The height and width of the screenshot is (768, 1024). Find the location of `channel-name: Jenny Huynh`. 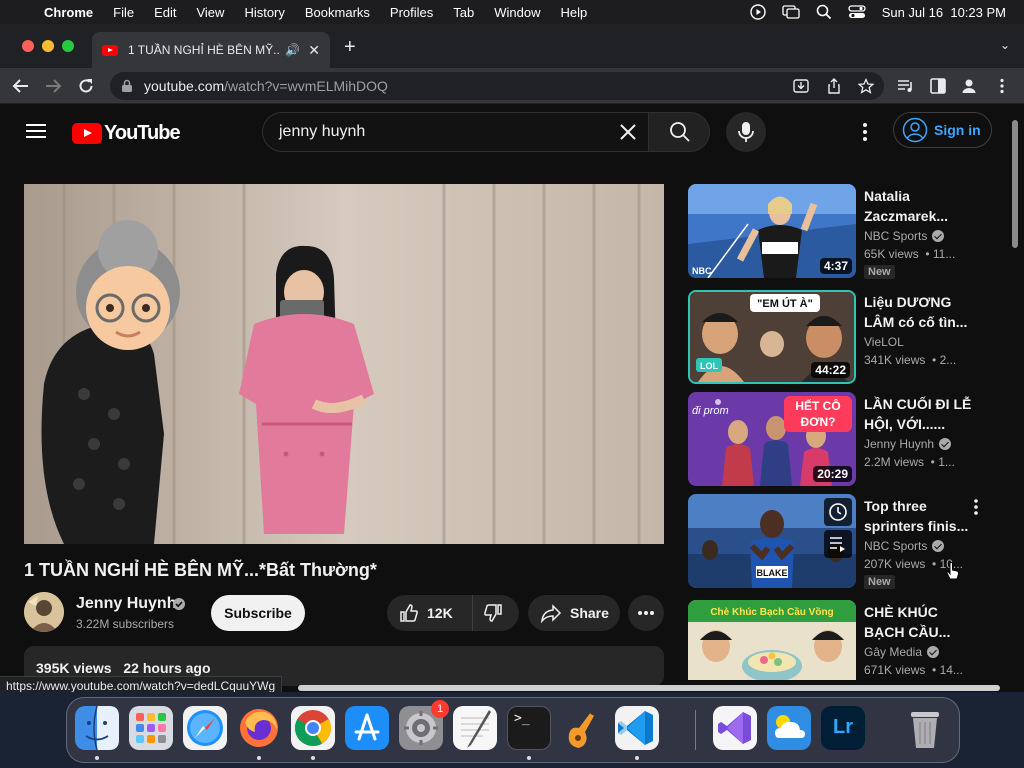

channel-name: Jenny Huynh is located at coordinates (126, 604).